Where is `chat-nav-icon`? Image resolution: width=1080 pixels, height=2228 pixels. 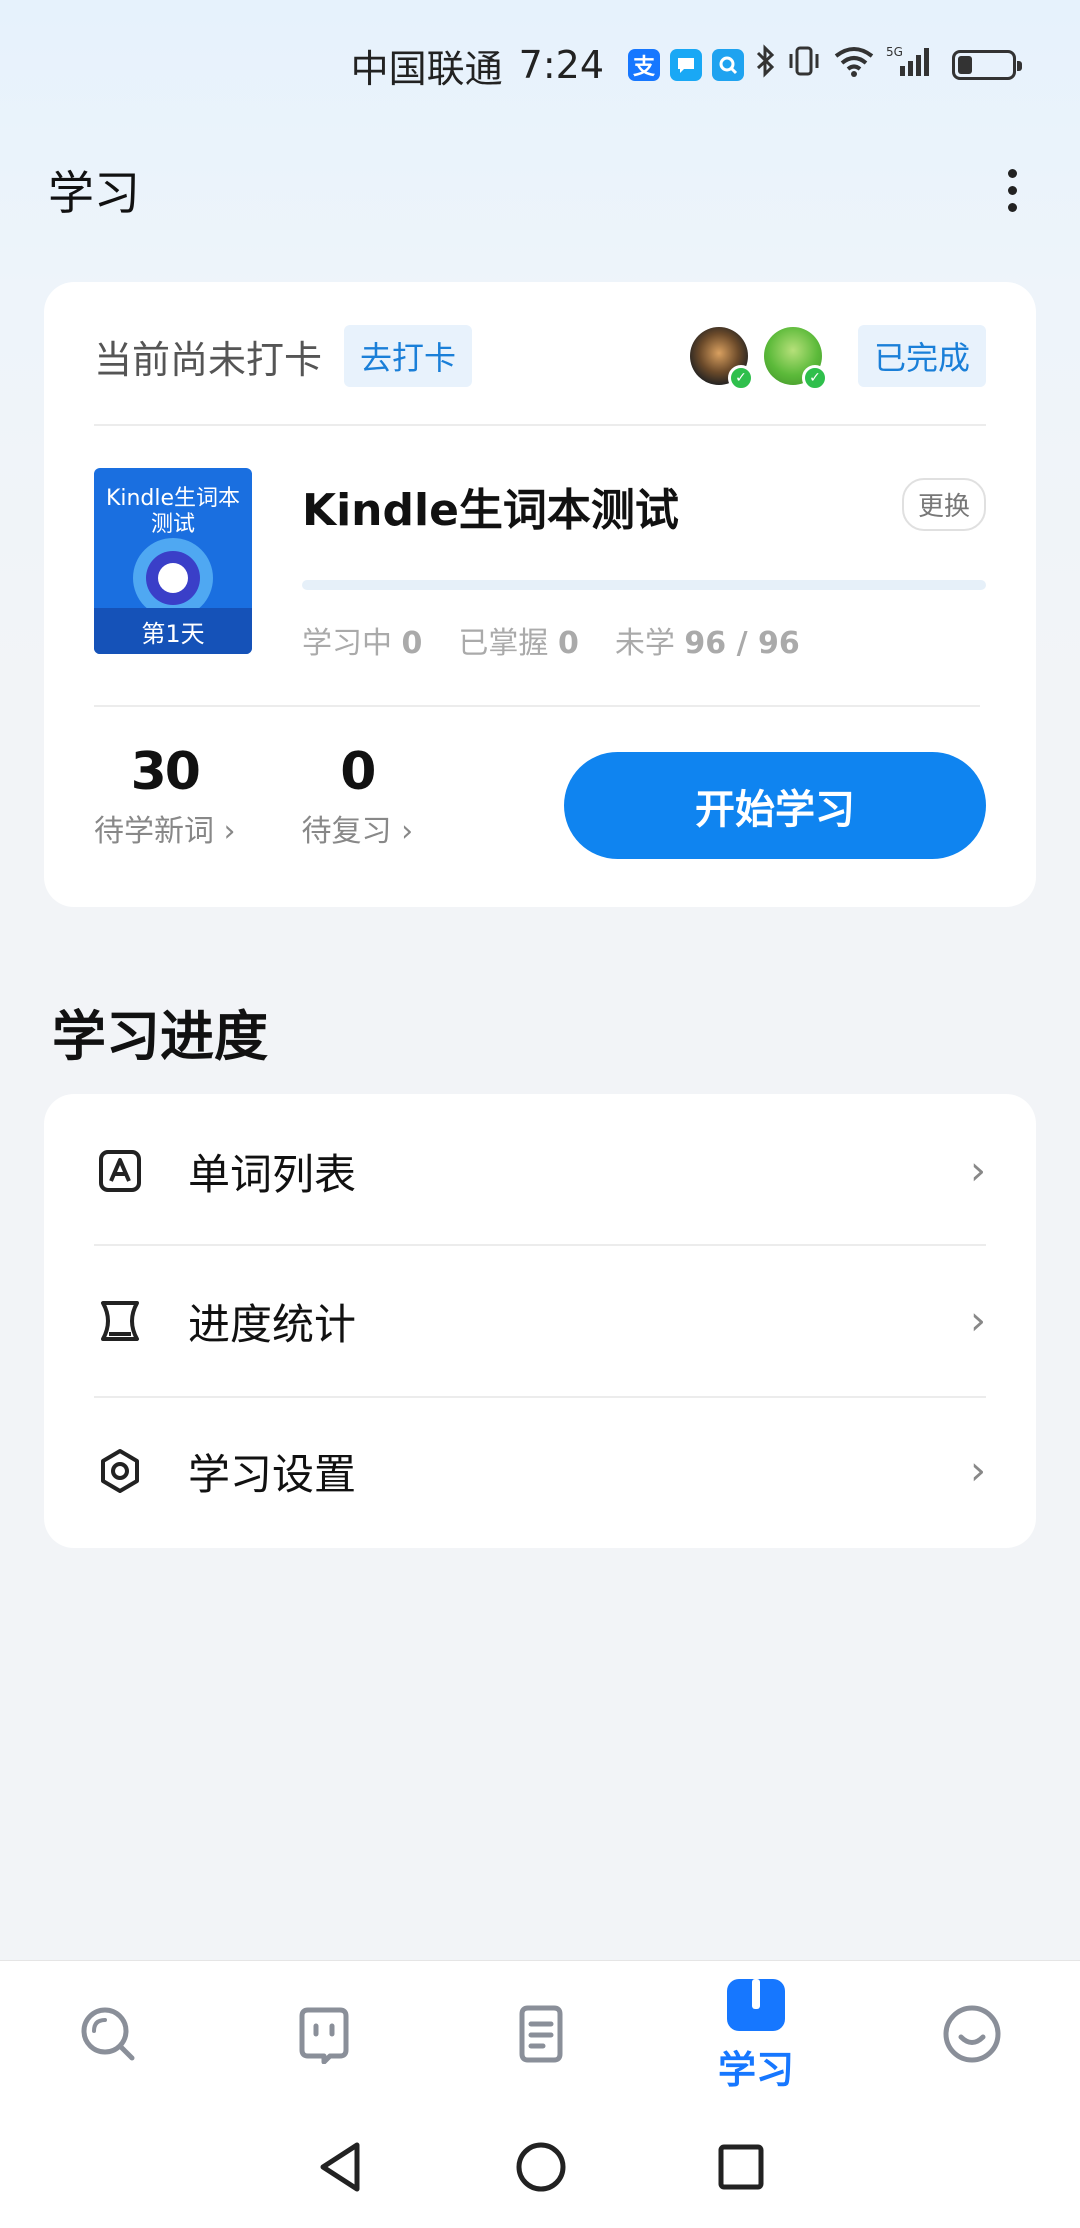 chat-nav-icon is located at coordinates (324, 2036).